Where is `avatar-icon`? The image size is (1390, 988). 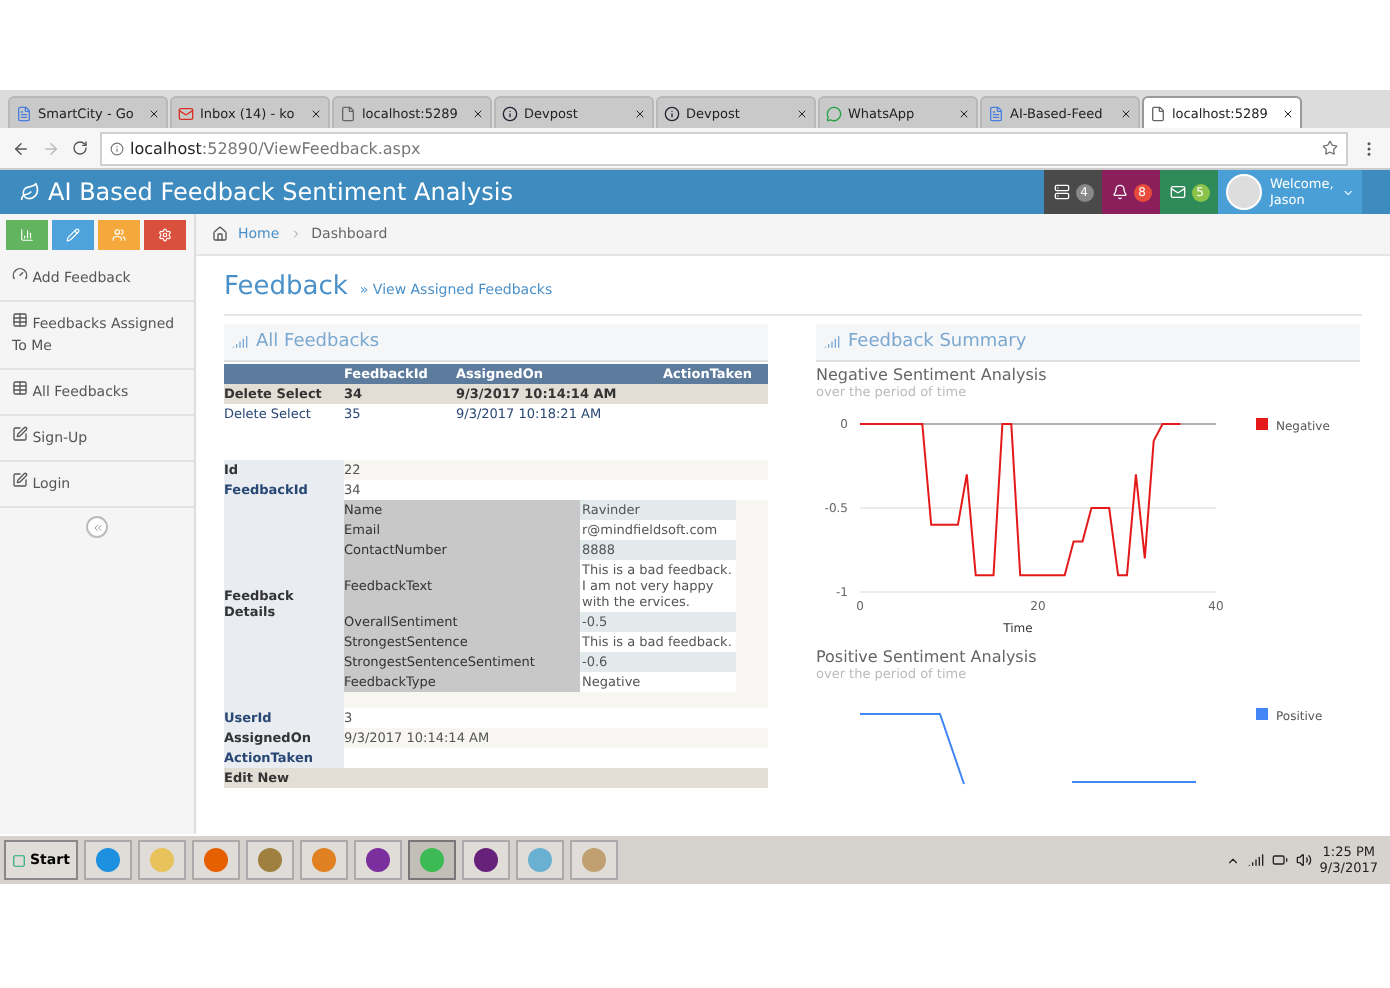 avatar-icon is located at coordinates (1244, 192).